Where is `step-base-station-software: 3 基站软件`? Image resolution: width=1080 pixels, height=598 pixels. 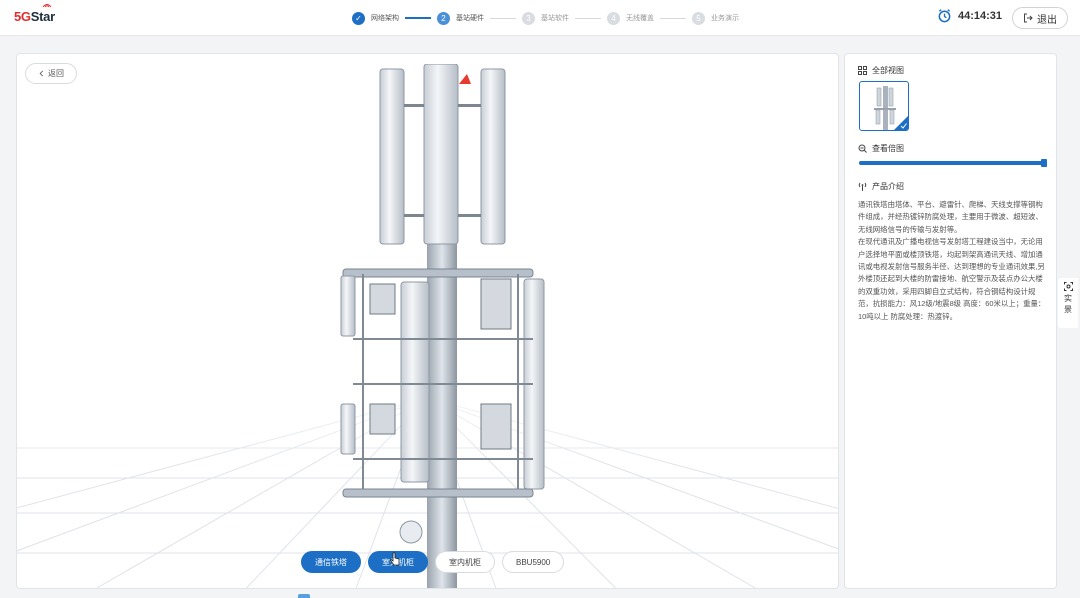 step-base-station-software: 3 基站软件 is located at coordinates (545, 18).